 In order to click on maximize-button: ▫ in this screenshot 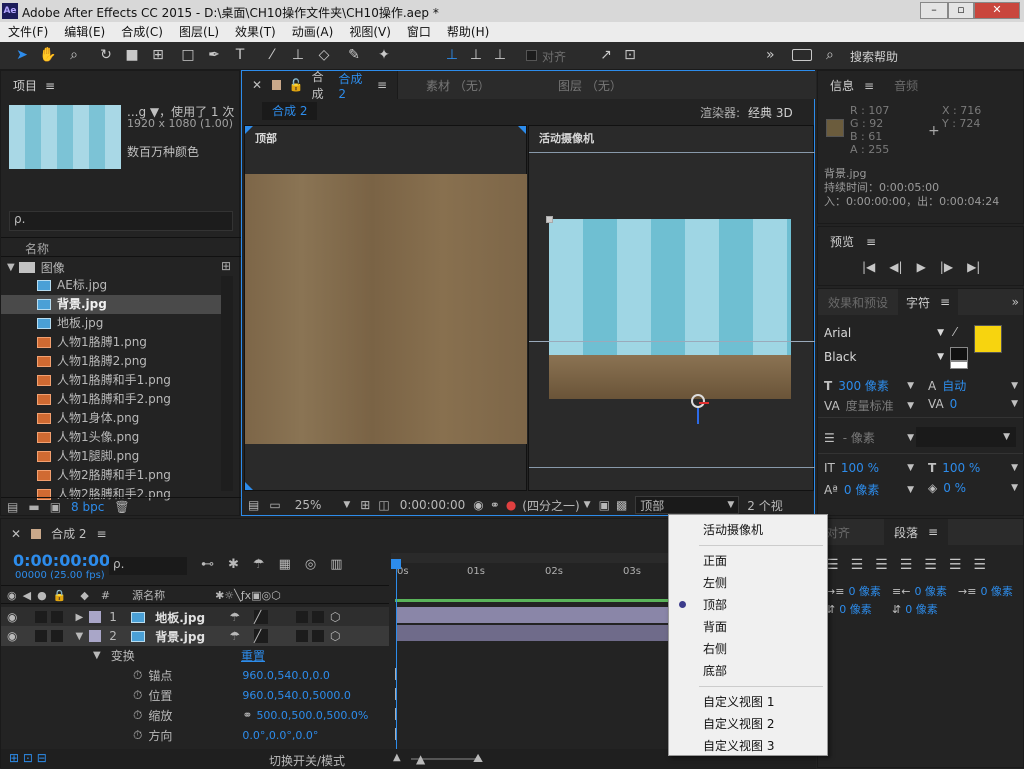, I will do `click(961, 10)`.